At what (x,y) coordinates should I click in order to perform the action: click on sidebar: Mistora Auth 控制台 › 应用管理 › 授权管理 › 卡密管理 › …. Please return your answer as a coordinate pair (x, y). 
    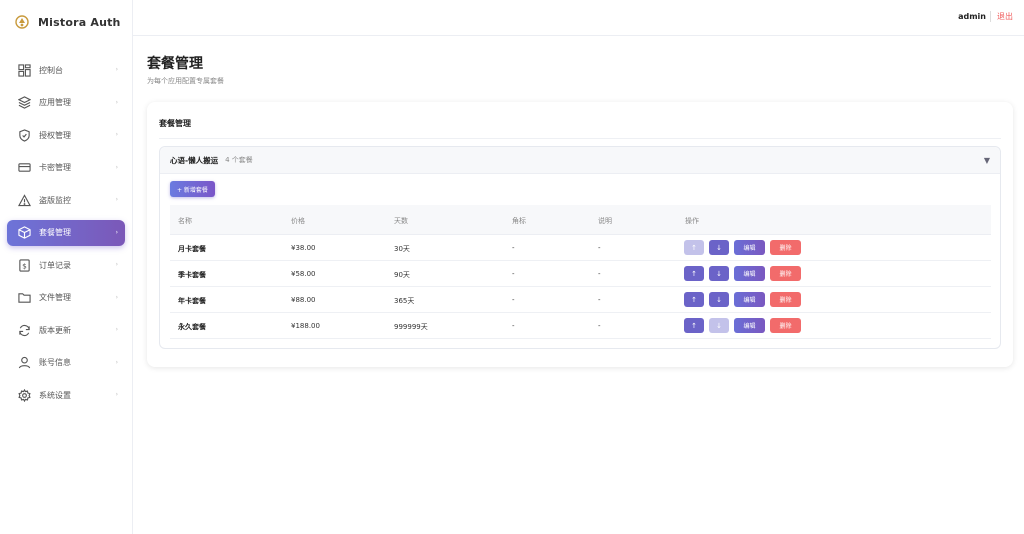
    Looking at the image, I should click on (66, 267).